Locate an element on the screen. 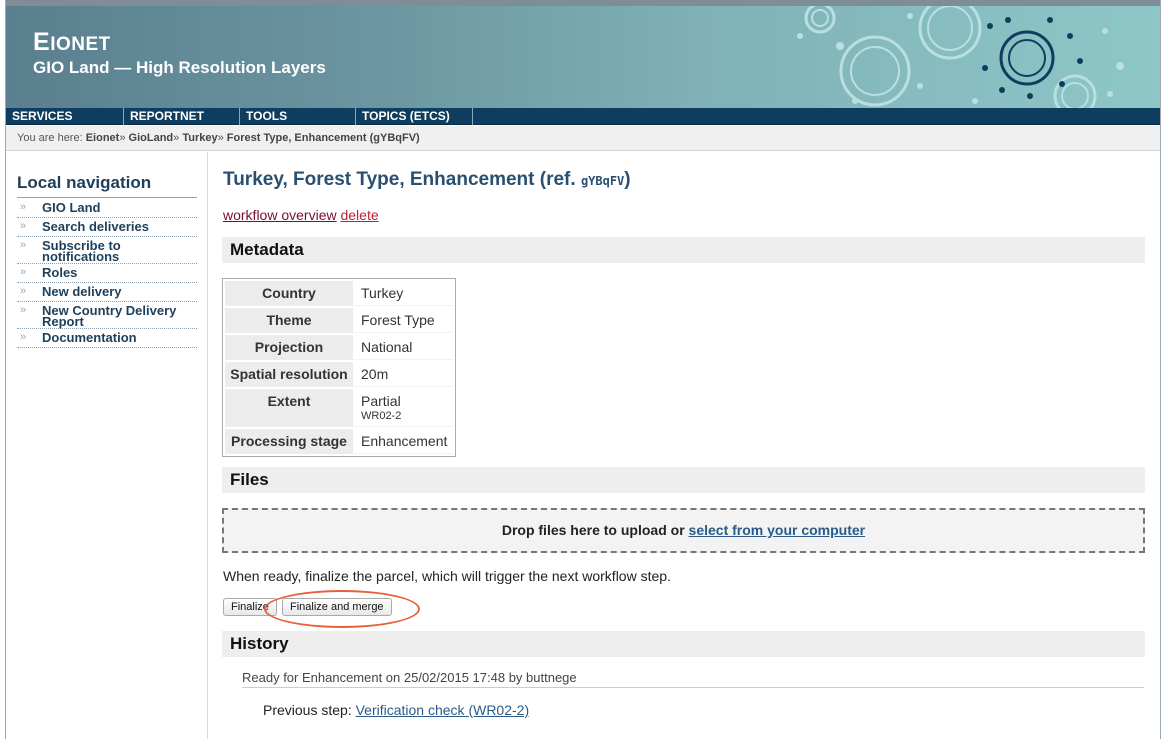 Image resolution: width=1167 pixels, height=739 pixels. metadata-row: Extent Partial WR02-2 is located at coordinates (339, 408).